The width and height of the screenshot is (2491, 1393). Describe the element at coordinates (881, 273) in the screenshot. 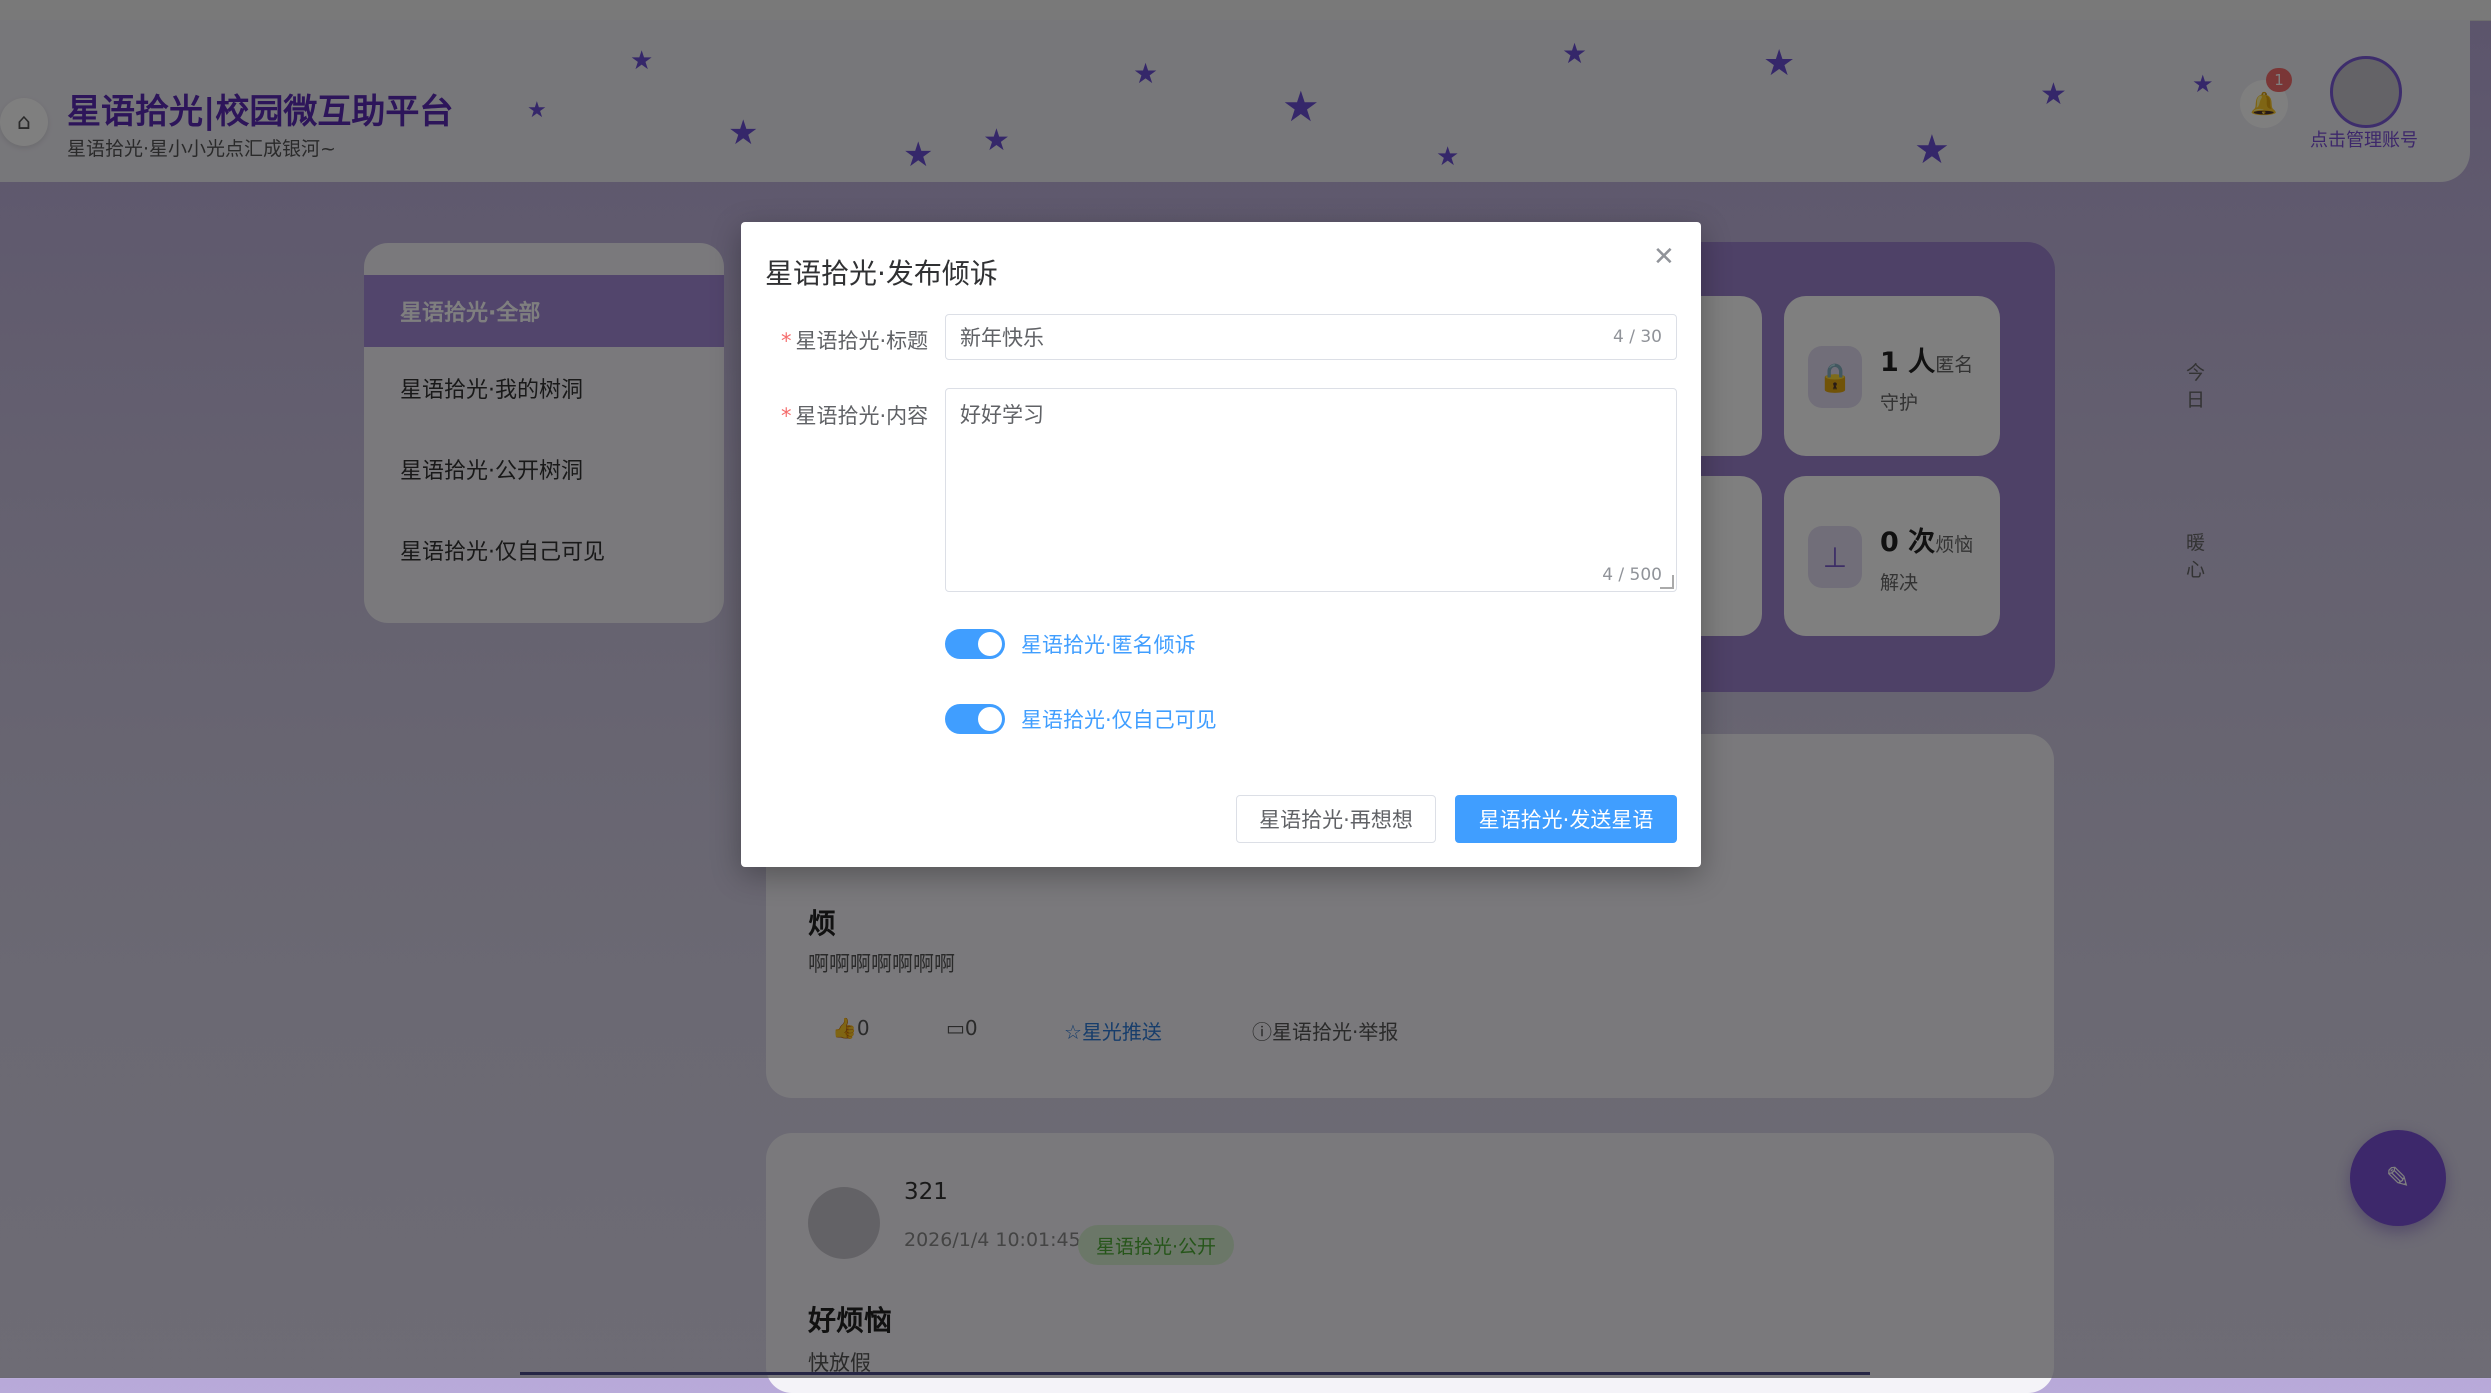

I see `dialog-title: 星语拾光·发布倾诉` at that location.